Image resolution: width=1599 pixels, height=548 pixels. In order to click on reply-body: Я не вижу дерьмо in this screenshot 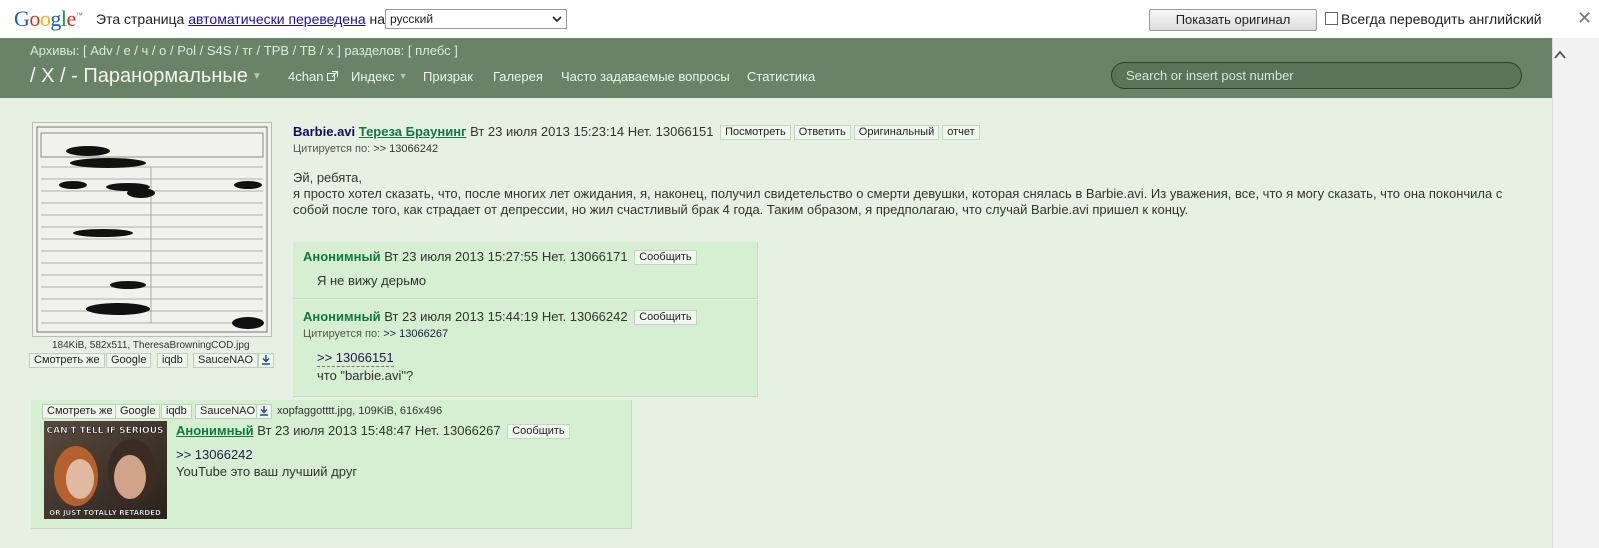, I will do `click(372, 280)`.